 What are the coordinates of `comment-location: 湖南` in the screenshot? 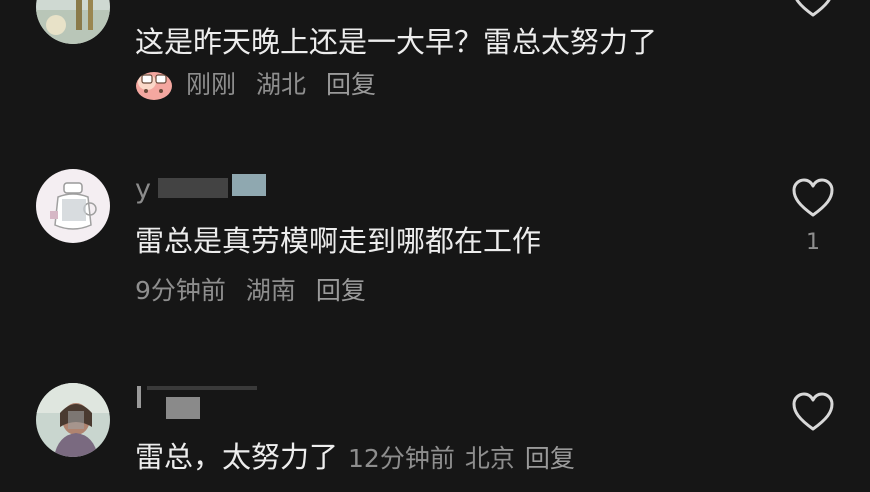 It's located at (270, 290).